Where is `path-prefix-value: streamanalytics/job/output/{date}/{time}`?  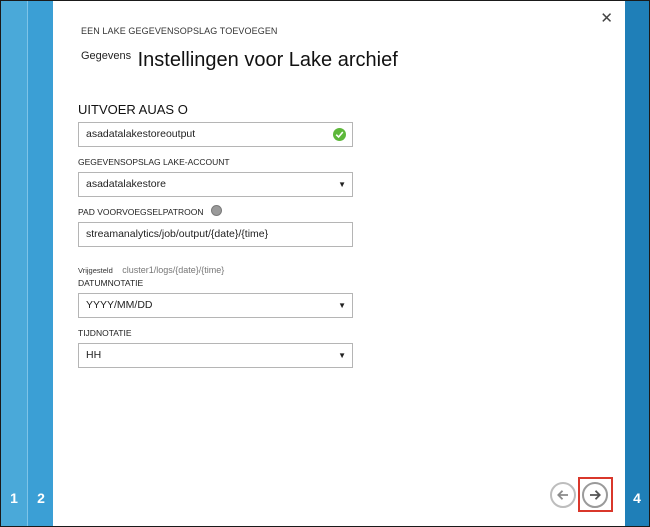
path-prefix-value: streamanalytics/job/output/{date}/{time} is located at coordinates (177, 234).